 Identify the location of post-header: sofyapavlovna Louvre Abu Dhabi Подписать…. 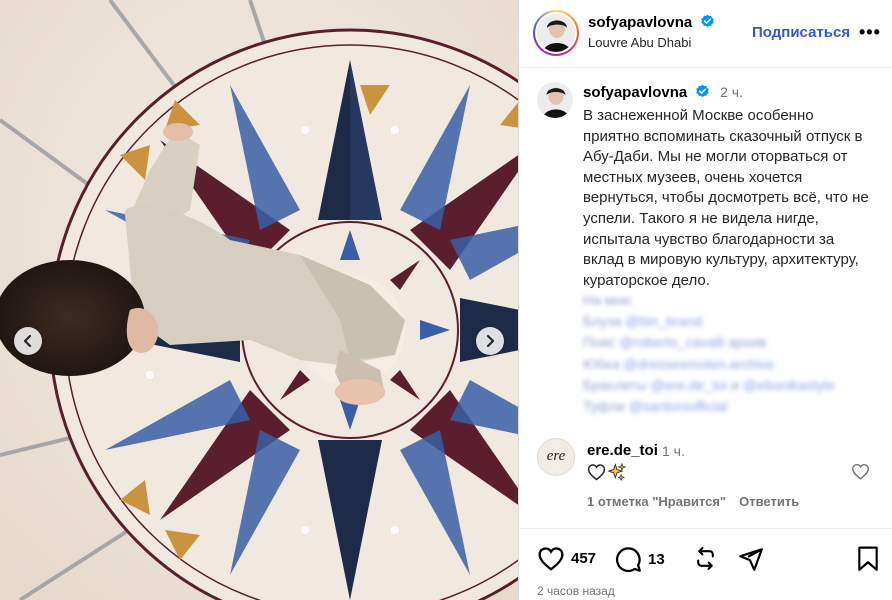
(705, 34).